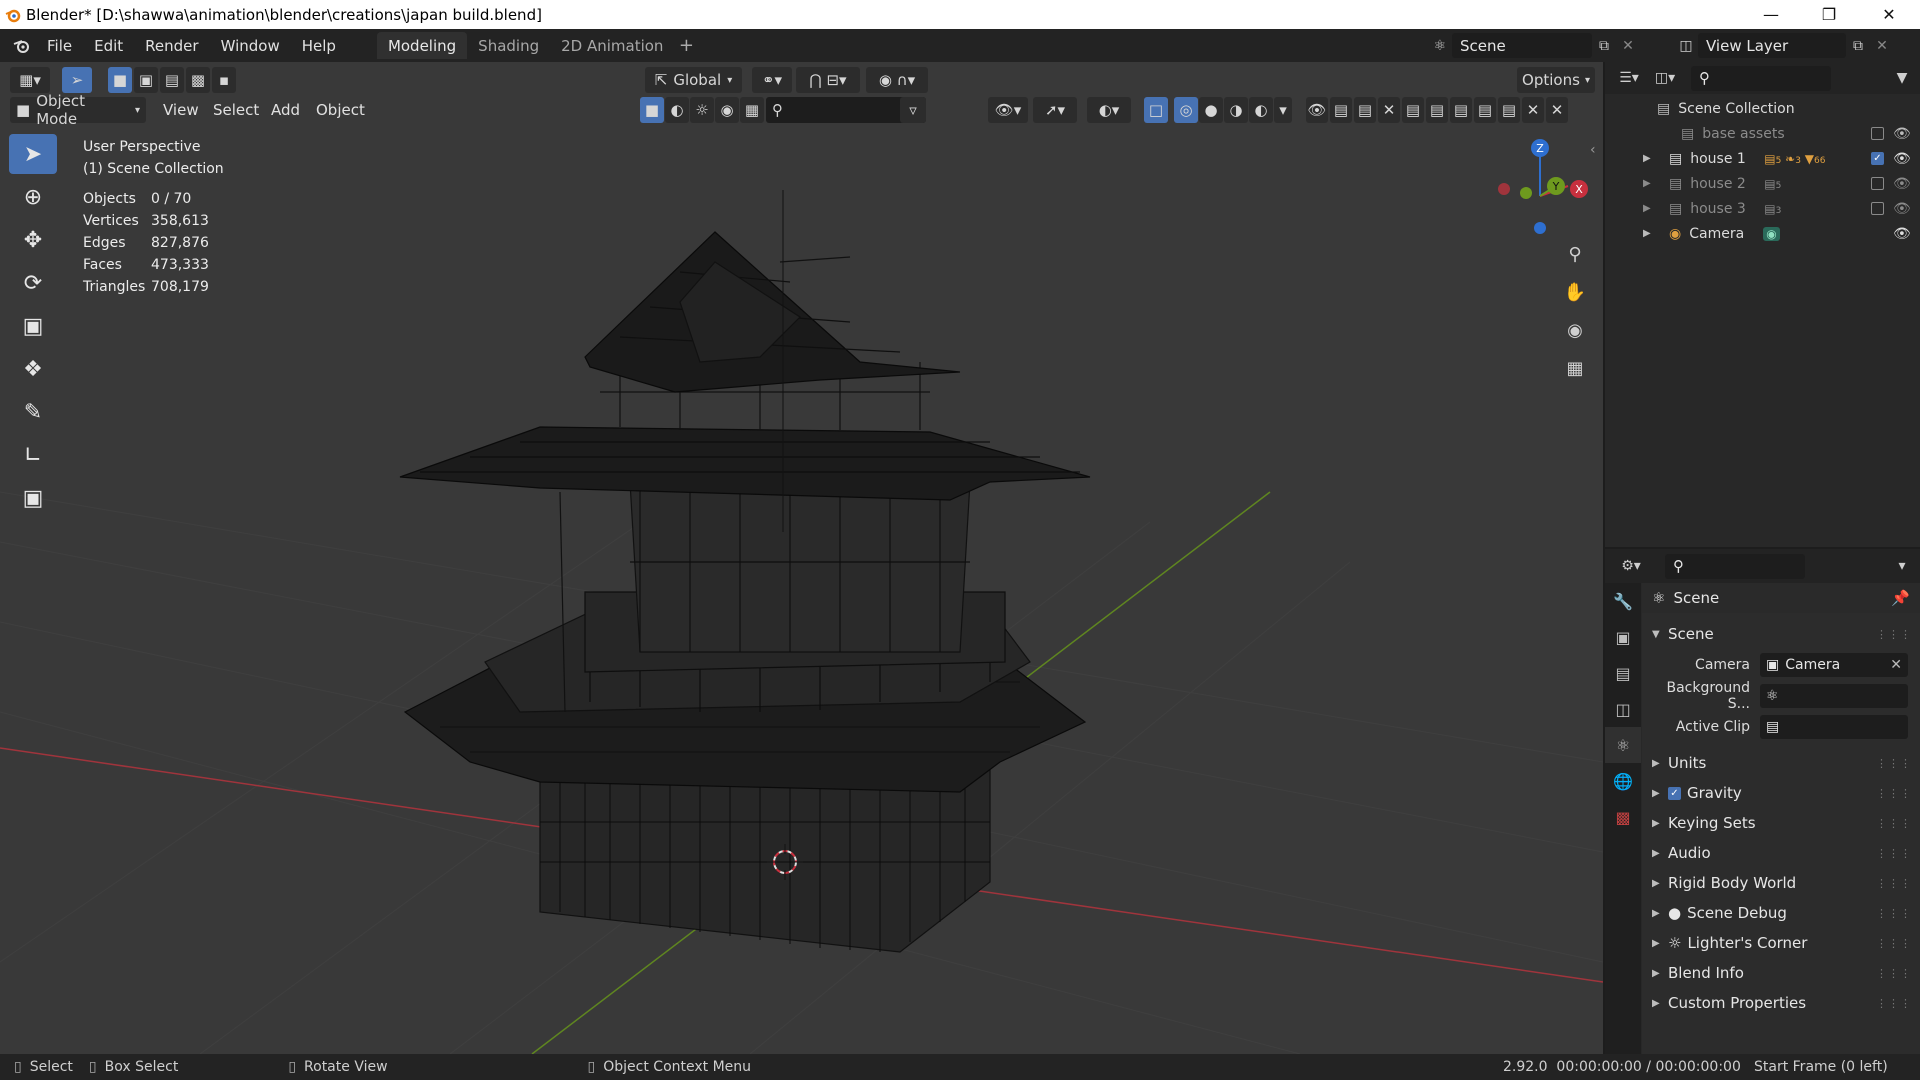 Image resolution: width=1920 pixels, height=1080 pixels. Describe the element at coordinates (1485, 110) in the screenshot. I see `collapse-f-icon: ▤` at that location.